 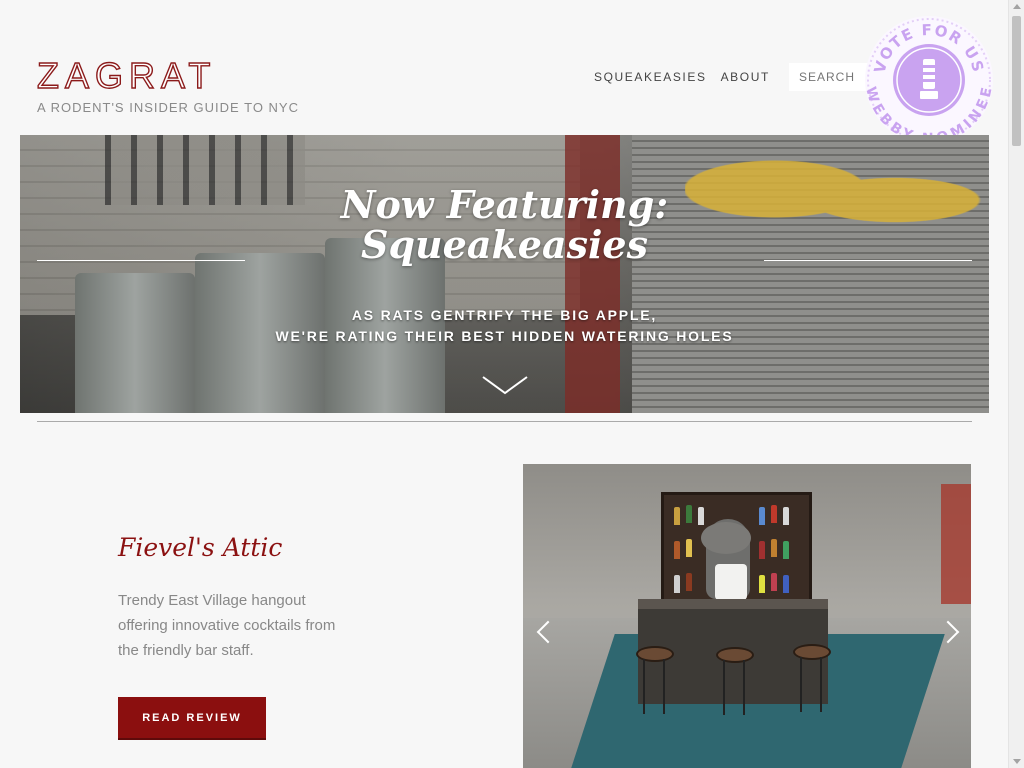 What do you see at coordinates (504, 315) in the screenshot?
I see `hero-subtitle-line: AS RATS GENTRIFY THE BIG APPLE,` at bounding box center [504, 315].